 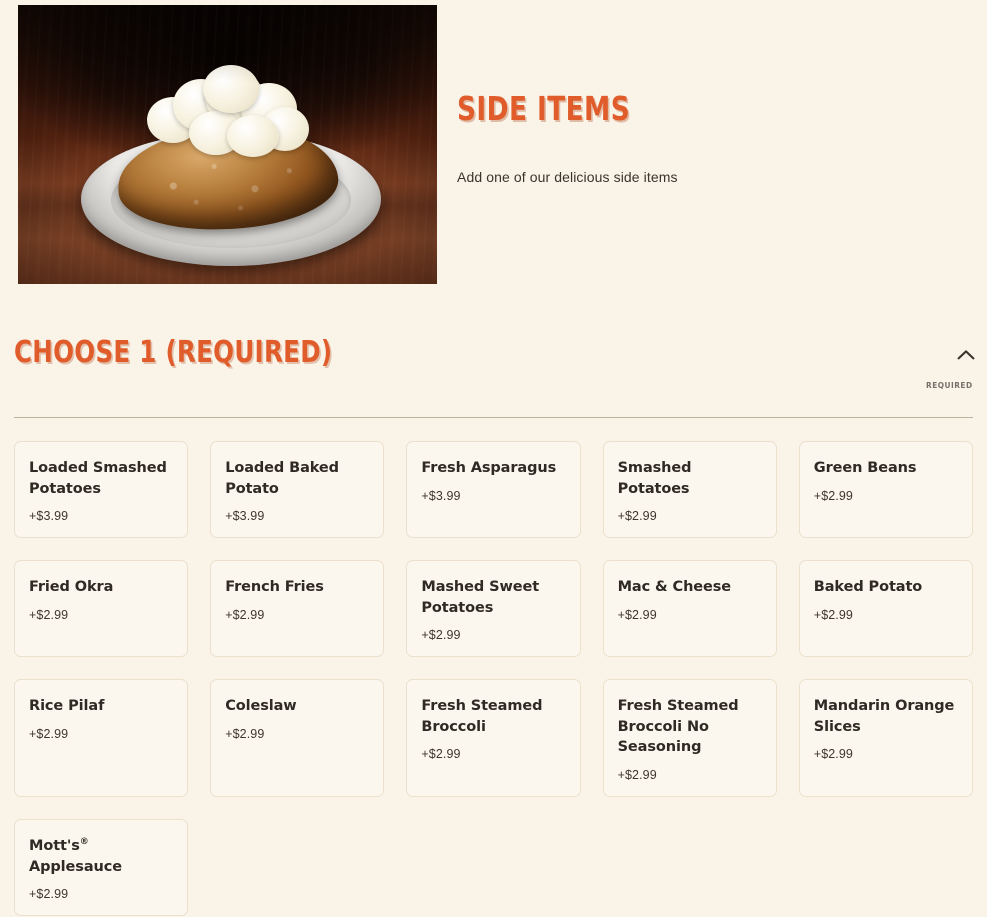 I want to click on side-item-name: Baked Potato, so click(x=868, y=587).